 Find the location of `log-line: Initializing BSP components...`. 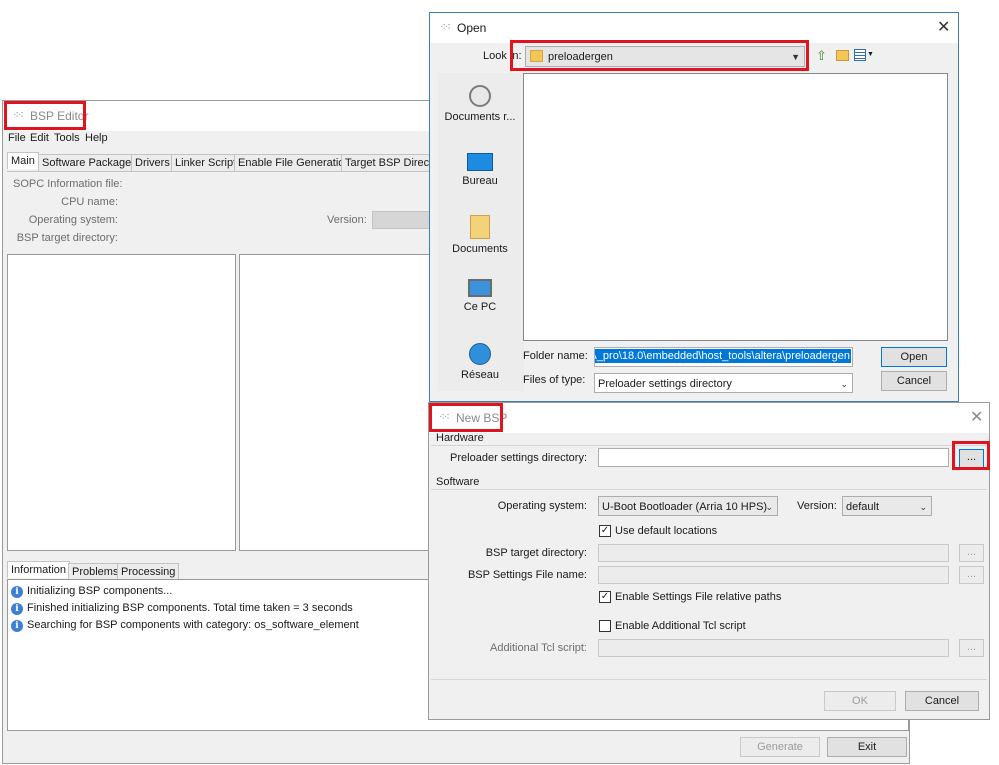

log-line: Initializing BSP components... is located at coordinates (100, 591).